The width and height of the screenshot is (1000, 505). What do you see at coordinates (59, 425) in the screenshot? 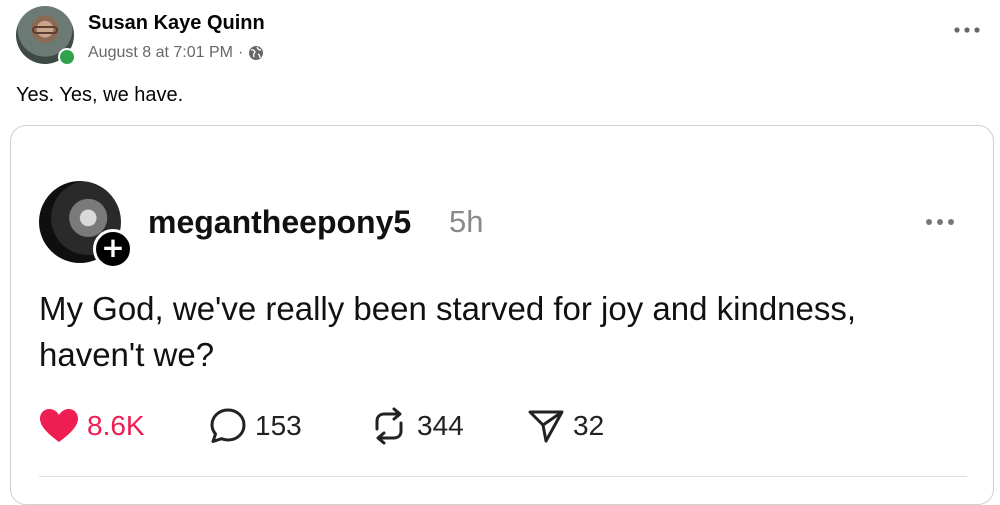
I see `heart-icon` at bounding box center [59, 425].